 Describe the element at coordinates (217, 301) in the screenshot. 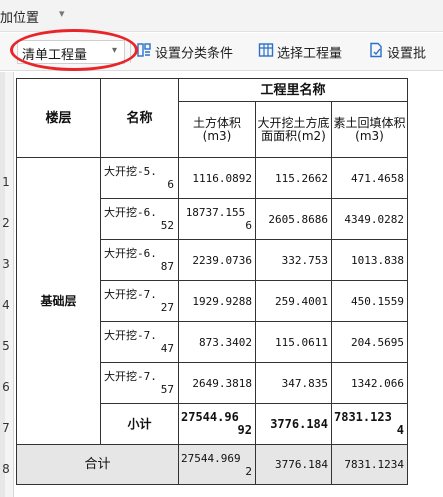

I see `value-cell: 1929.9288` at that location.